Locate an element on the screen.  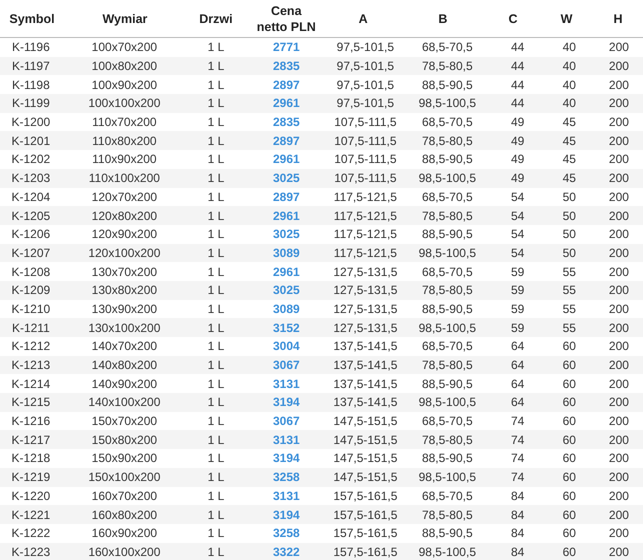
size-cell: 130x90x200 is located at coordinates (125, 309).